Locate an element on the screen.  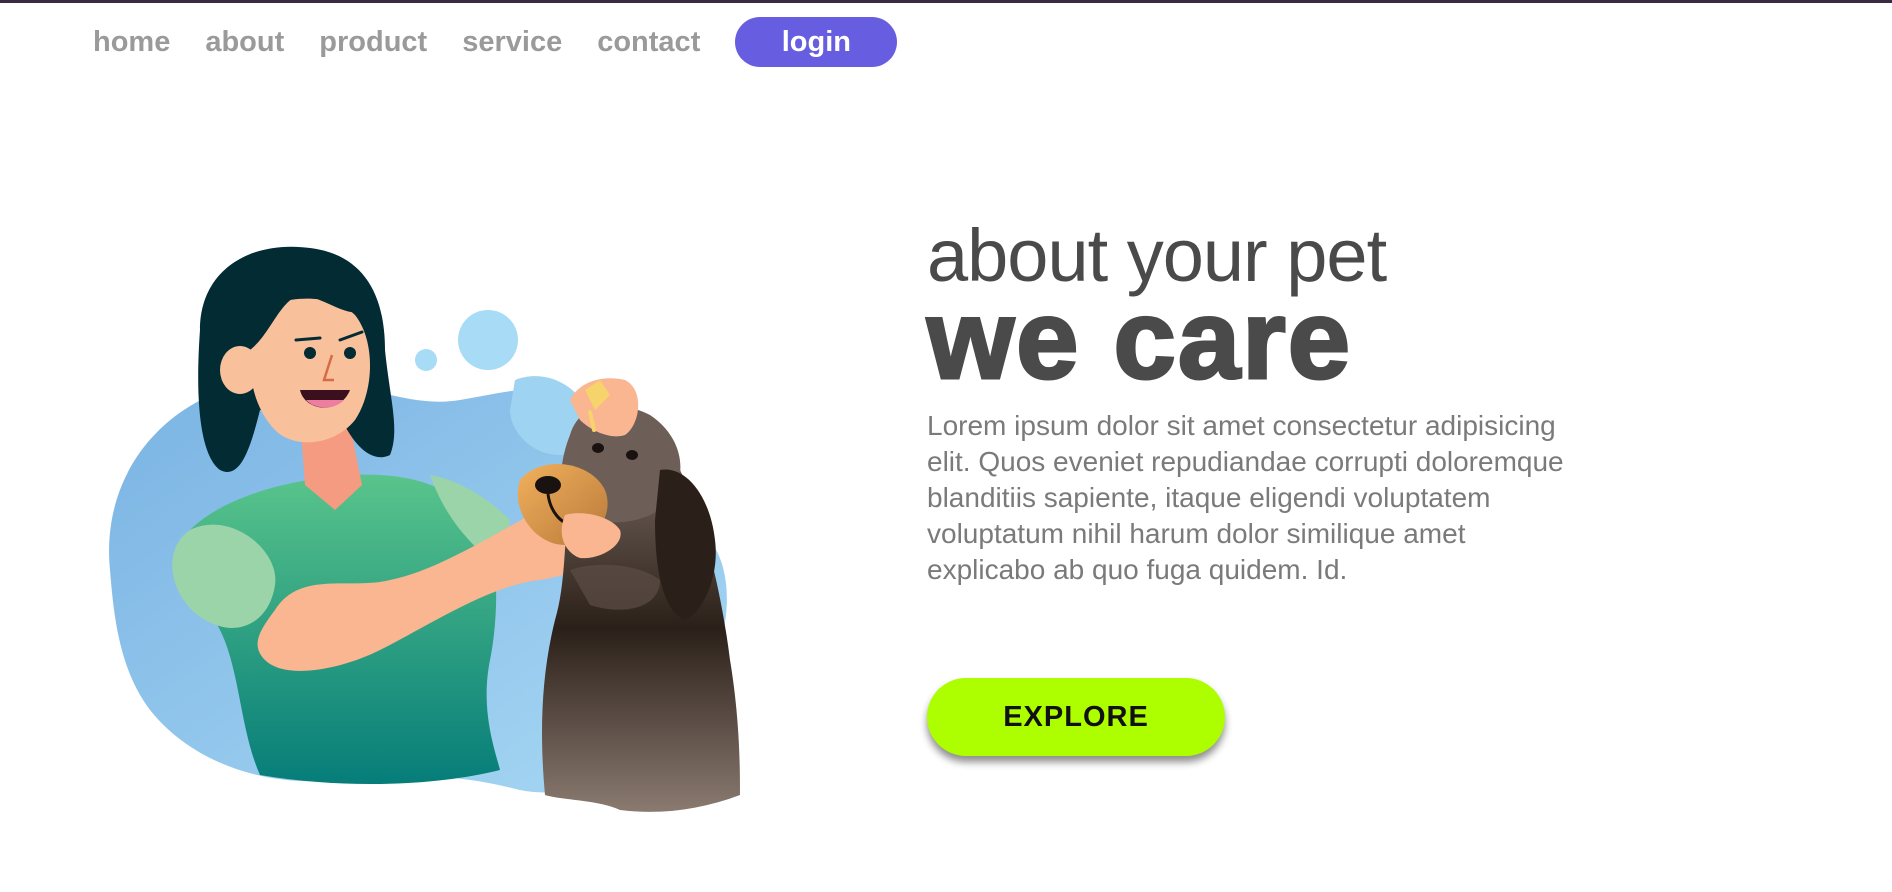
explore-button: EXPLORE is located at coordinates (1076, 717).